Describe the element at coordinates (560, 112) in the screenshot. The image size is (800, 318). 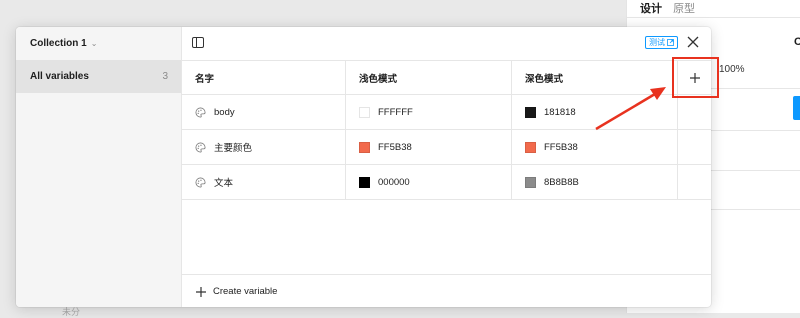
I see `color-hex: 181818` at that location.